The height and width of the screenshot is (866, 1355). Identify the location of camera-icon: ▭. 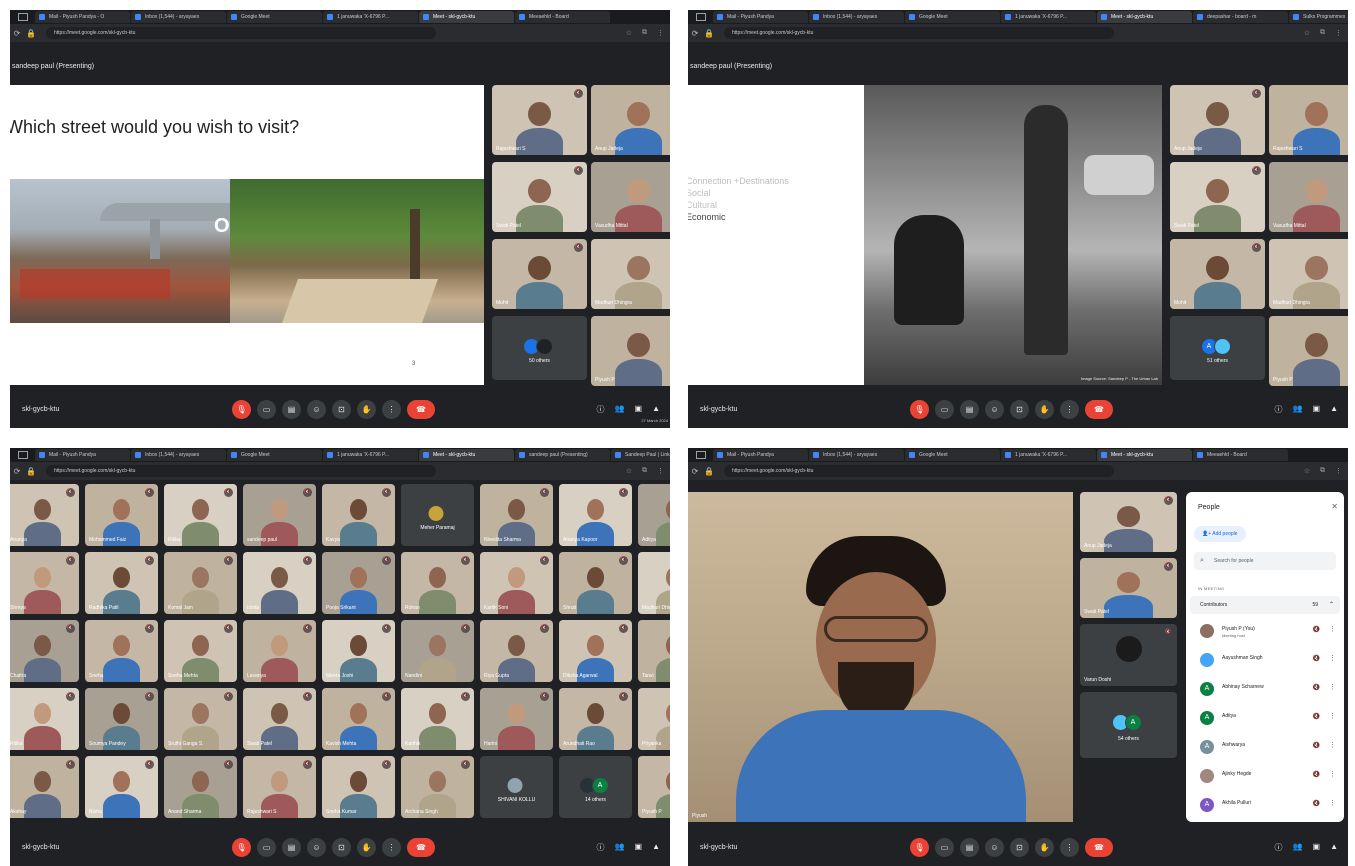
(944, 409).